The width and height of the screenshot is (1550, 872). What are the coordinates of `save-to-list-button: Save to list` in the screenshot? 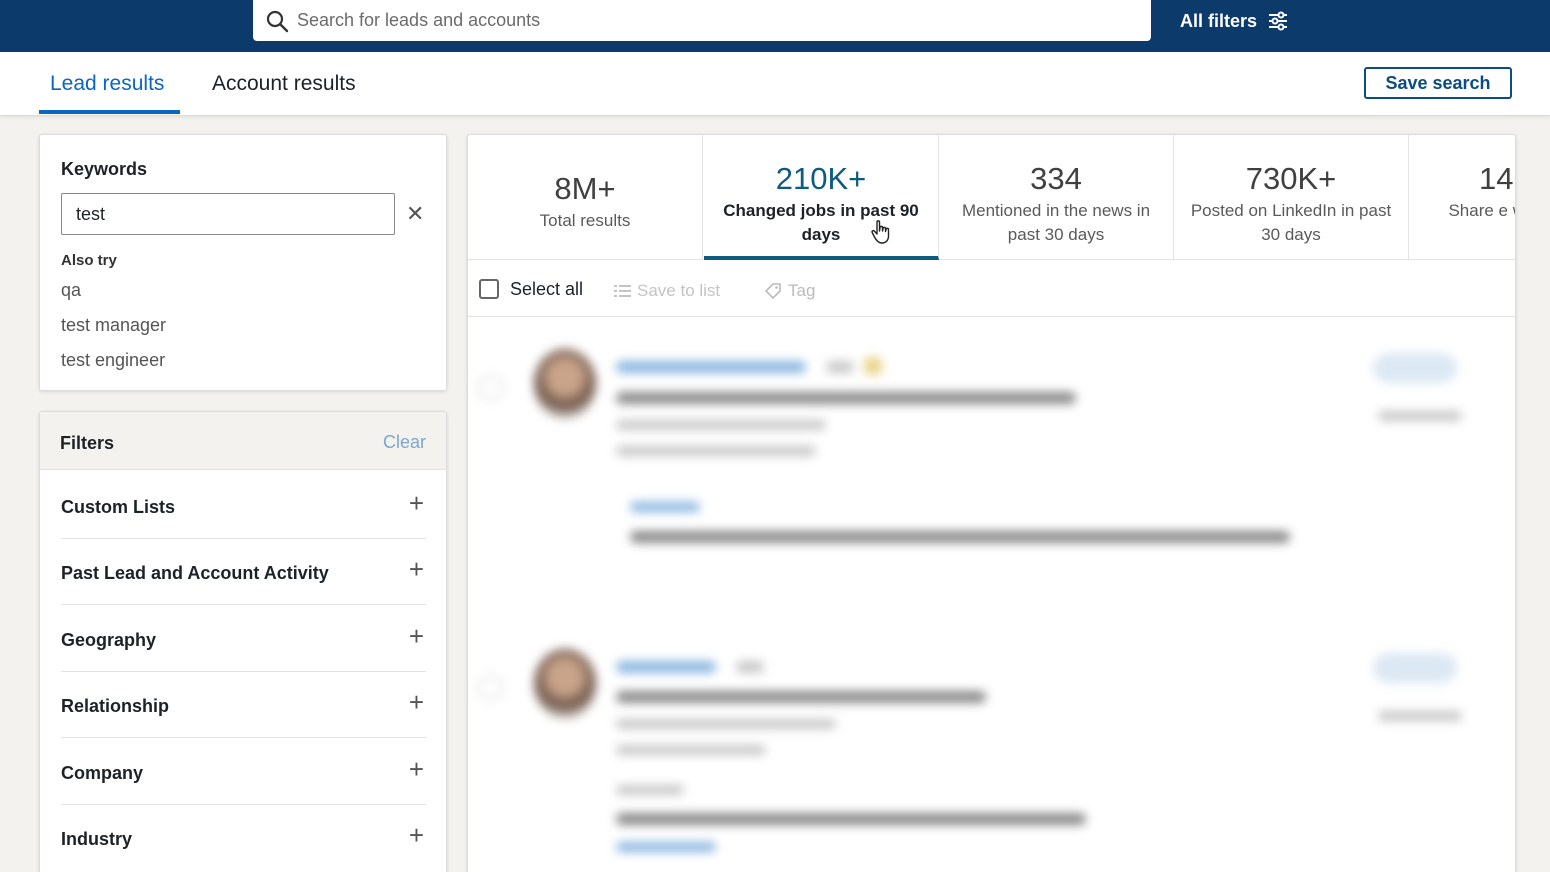 It's located at (667, 291).